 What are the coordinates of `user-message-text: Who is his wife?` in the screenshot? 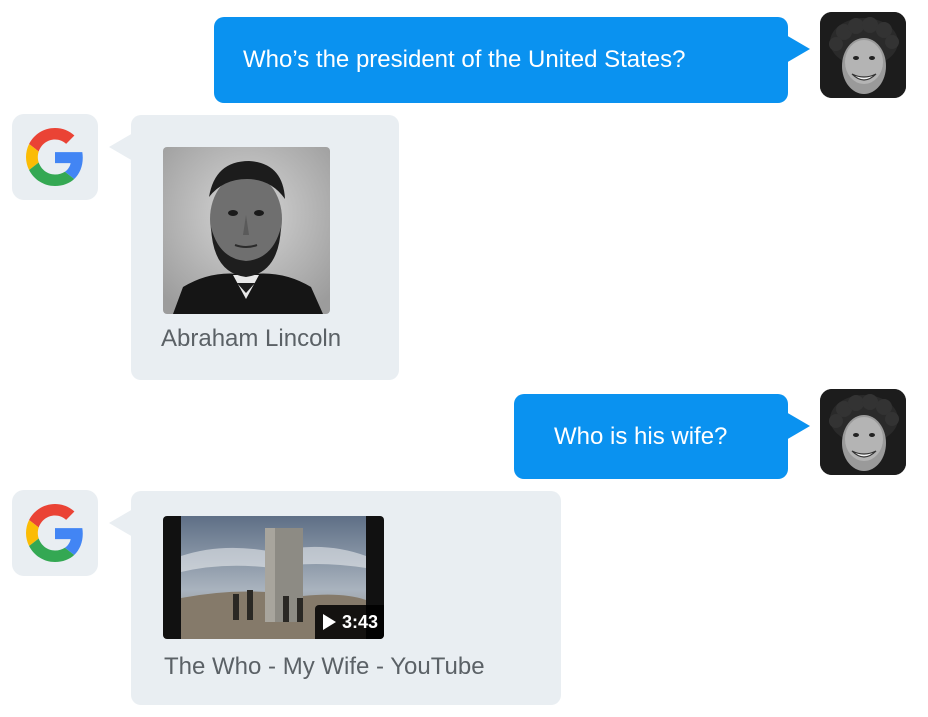 It's located at (641, 436).